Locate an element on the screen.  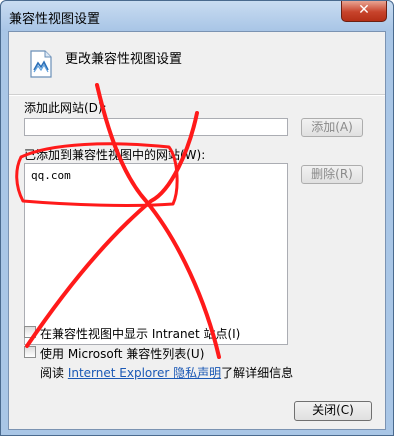
intranet-option-label: 在兼容性视图中显示 Intranet 站点(I) is located at coordinates (140, 334).